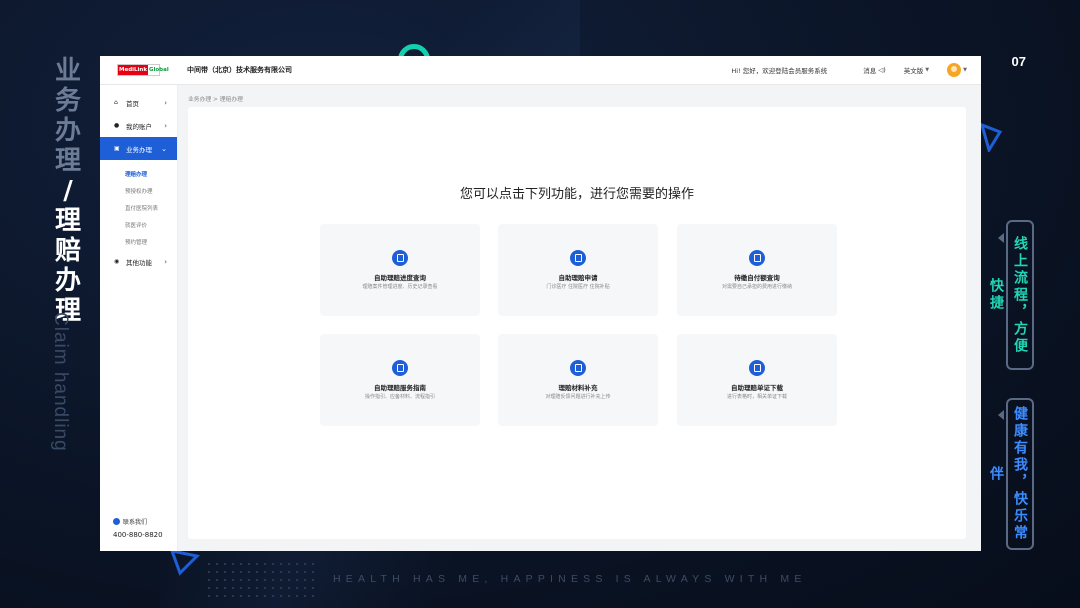 The image size is (1080, 608). I want to click on card-desc: 进行表格时，相关单证下载, so click(756, 397).